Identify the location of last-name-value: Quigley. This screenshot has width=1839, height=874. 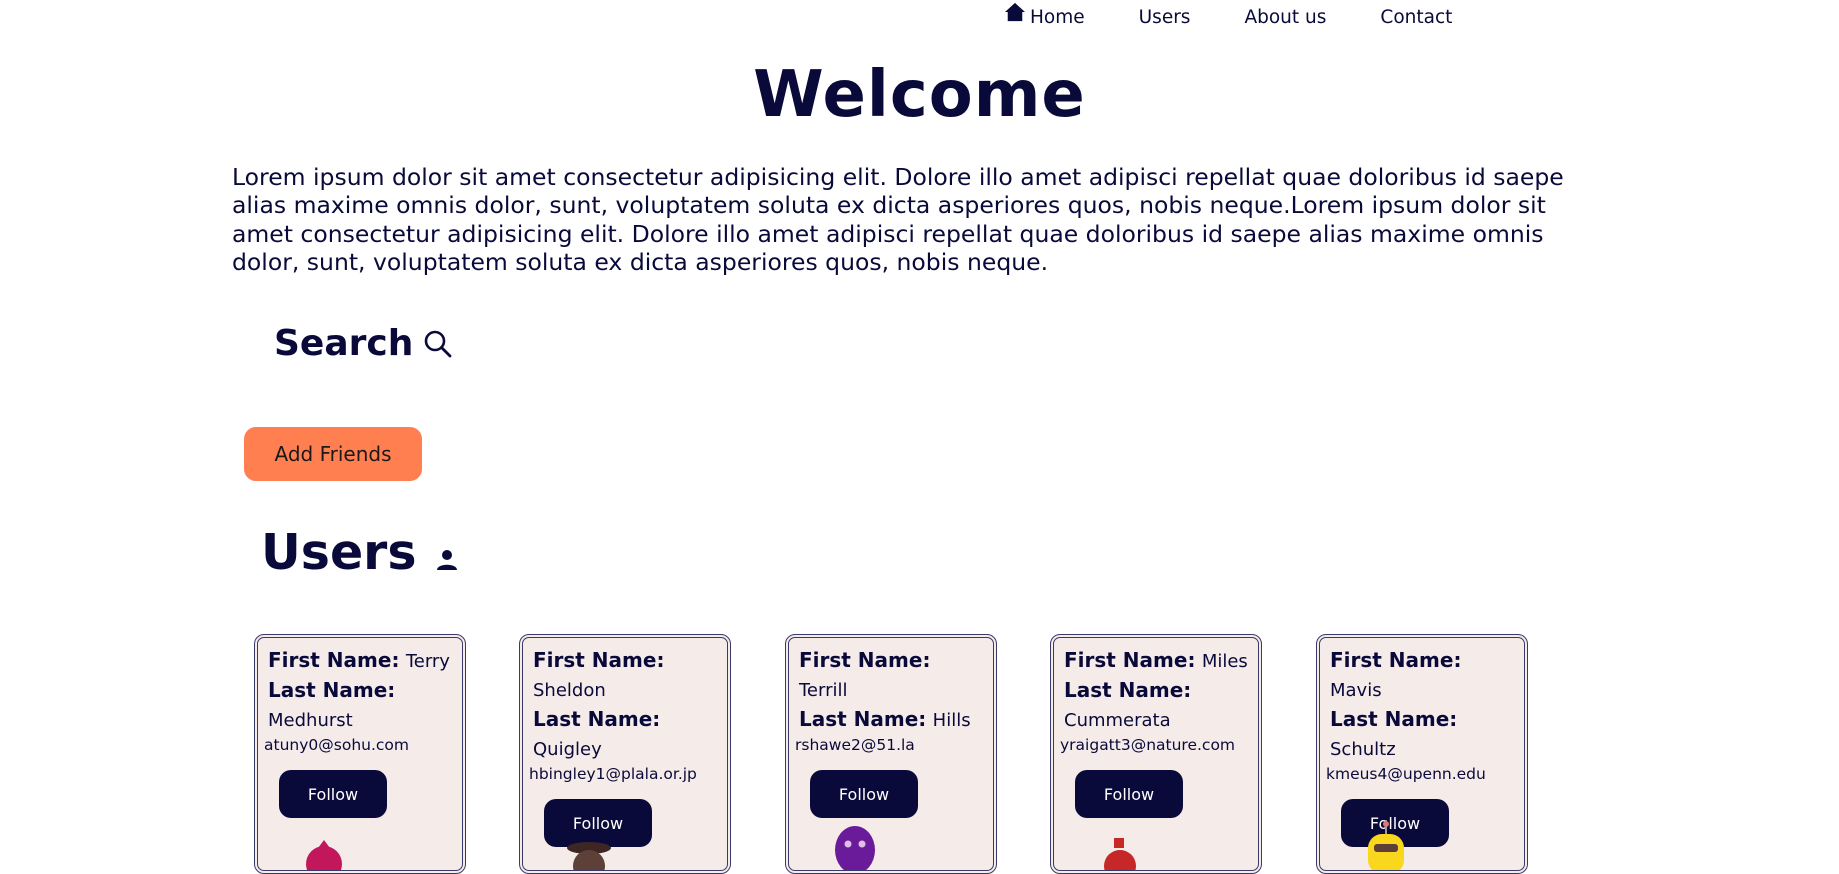
(567, 749).